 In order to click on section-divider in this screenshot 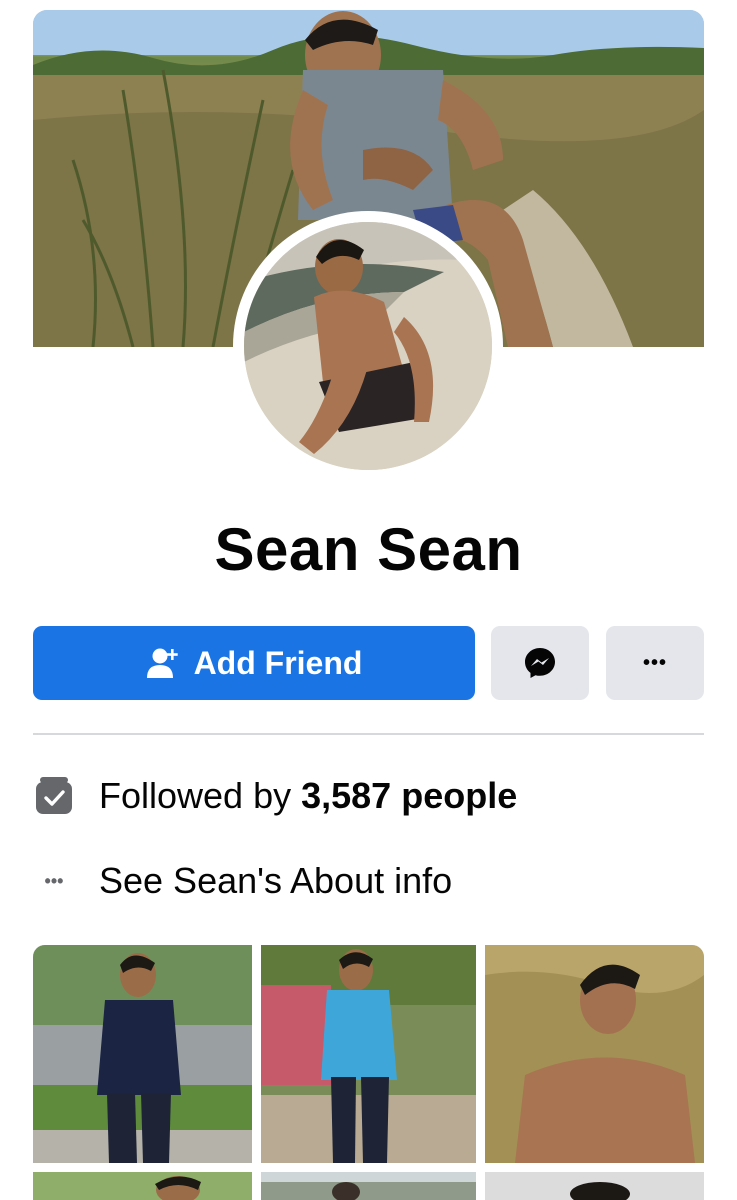, I will do `click(368, 734)`.